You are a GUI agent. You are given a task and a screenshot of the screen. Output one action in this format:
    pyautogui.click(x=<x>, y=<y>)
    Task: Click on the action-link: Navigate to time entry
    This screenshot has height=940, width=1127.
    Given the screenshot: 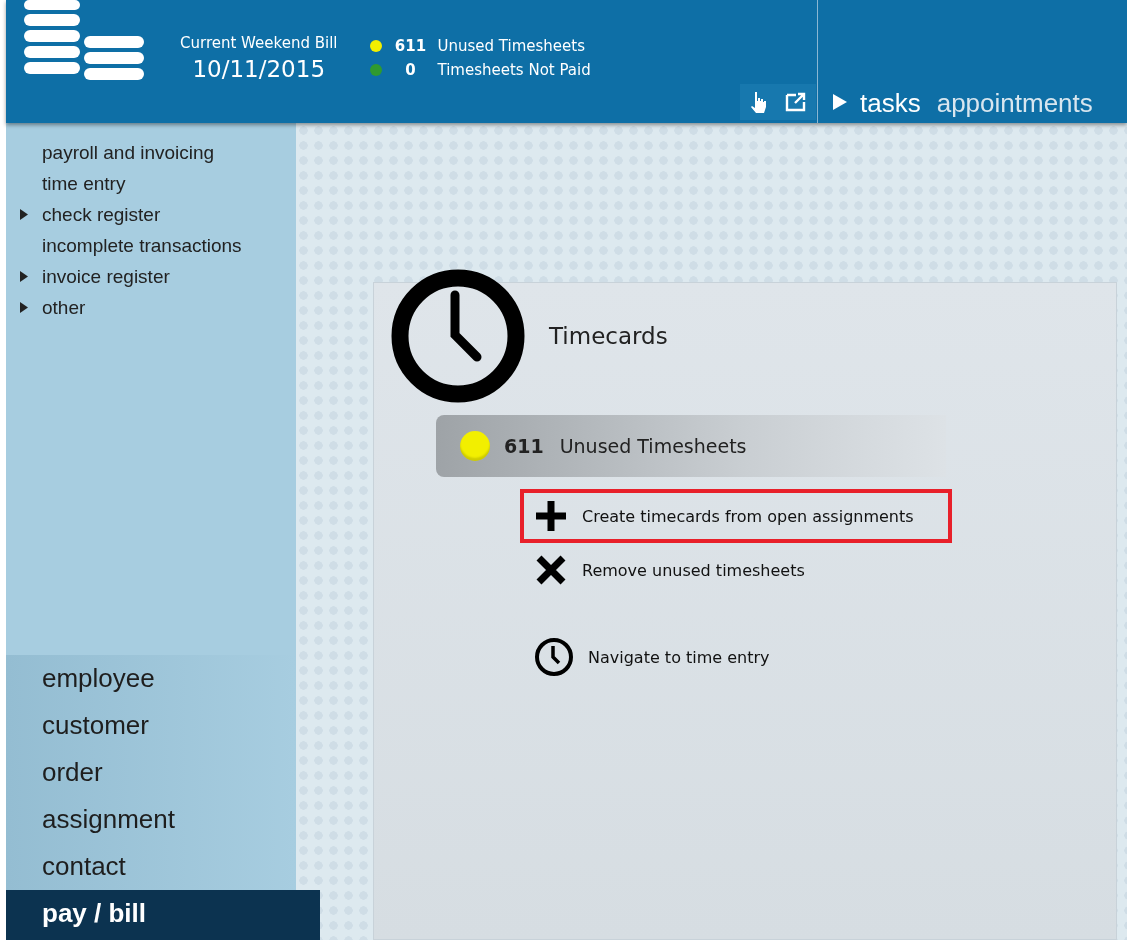 What is the action you would take?
    pyautogui.click(x=679, y=657)
    